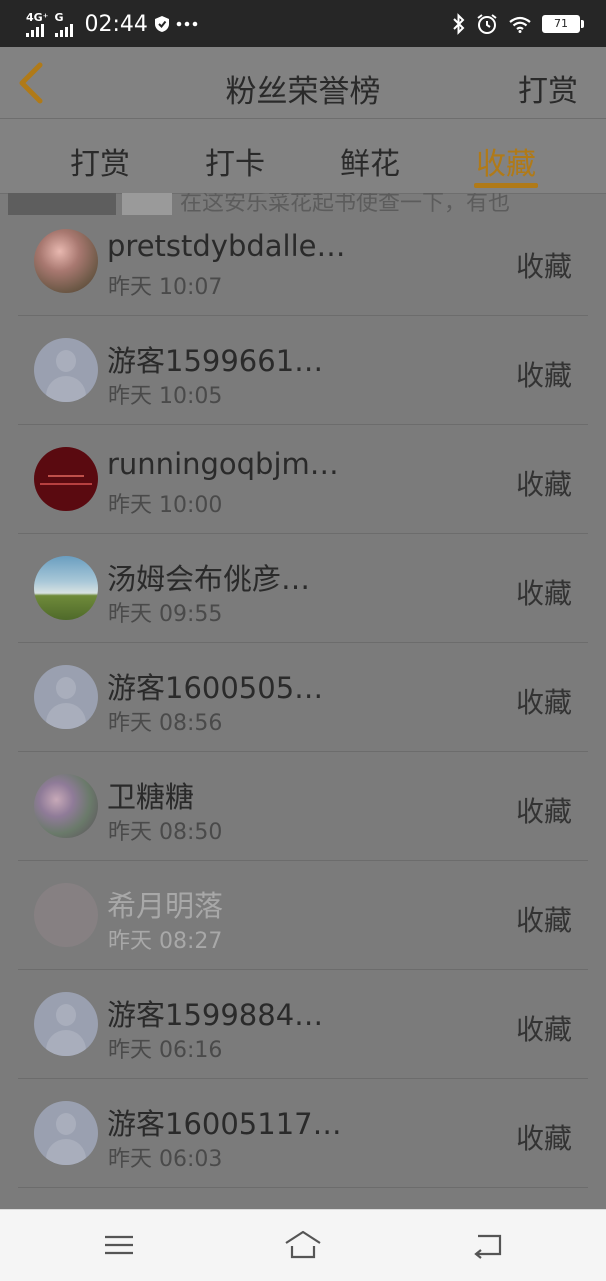 The height and width of the screenshot is (1281, 606). Describe the element at coordinates (187, 24) in the screenshot. I see `more-dots-icon` at that location.